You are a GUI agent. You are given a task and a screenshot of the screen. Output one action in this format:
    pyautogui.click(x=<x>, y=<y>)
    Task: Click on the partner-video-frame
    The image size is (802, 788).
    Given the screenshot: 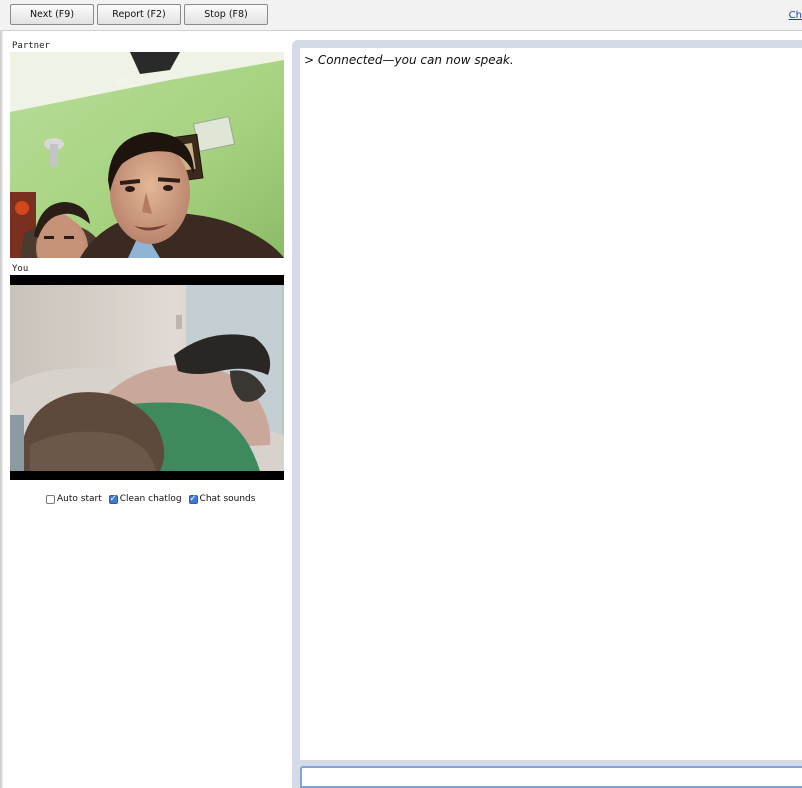 What is the action you would take?
    pyautogui.click(x=147, y=155)
    